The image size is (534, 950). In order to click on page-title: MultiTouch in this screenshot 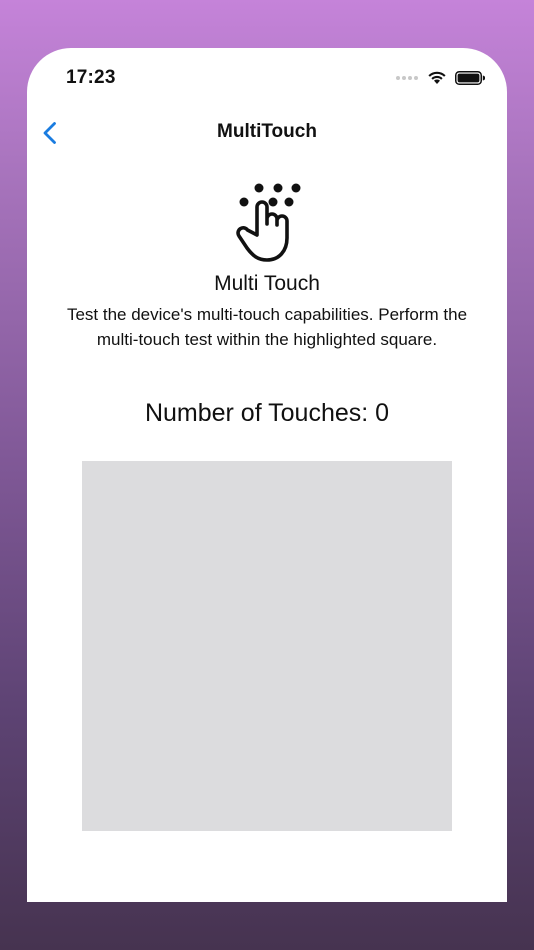, I will do `click(267, 131)`.